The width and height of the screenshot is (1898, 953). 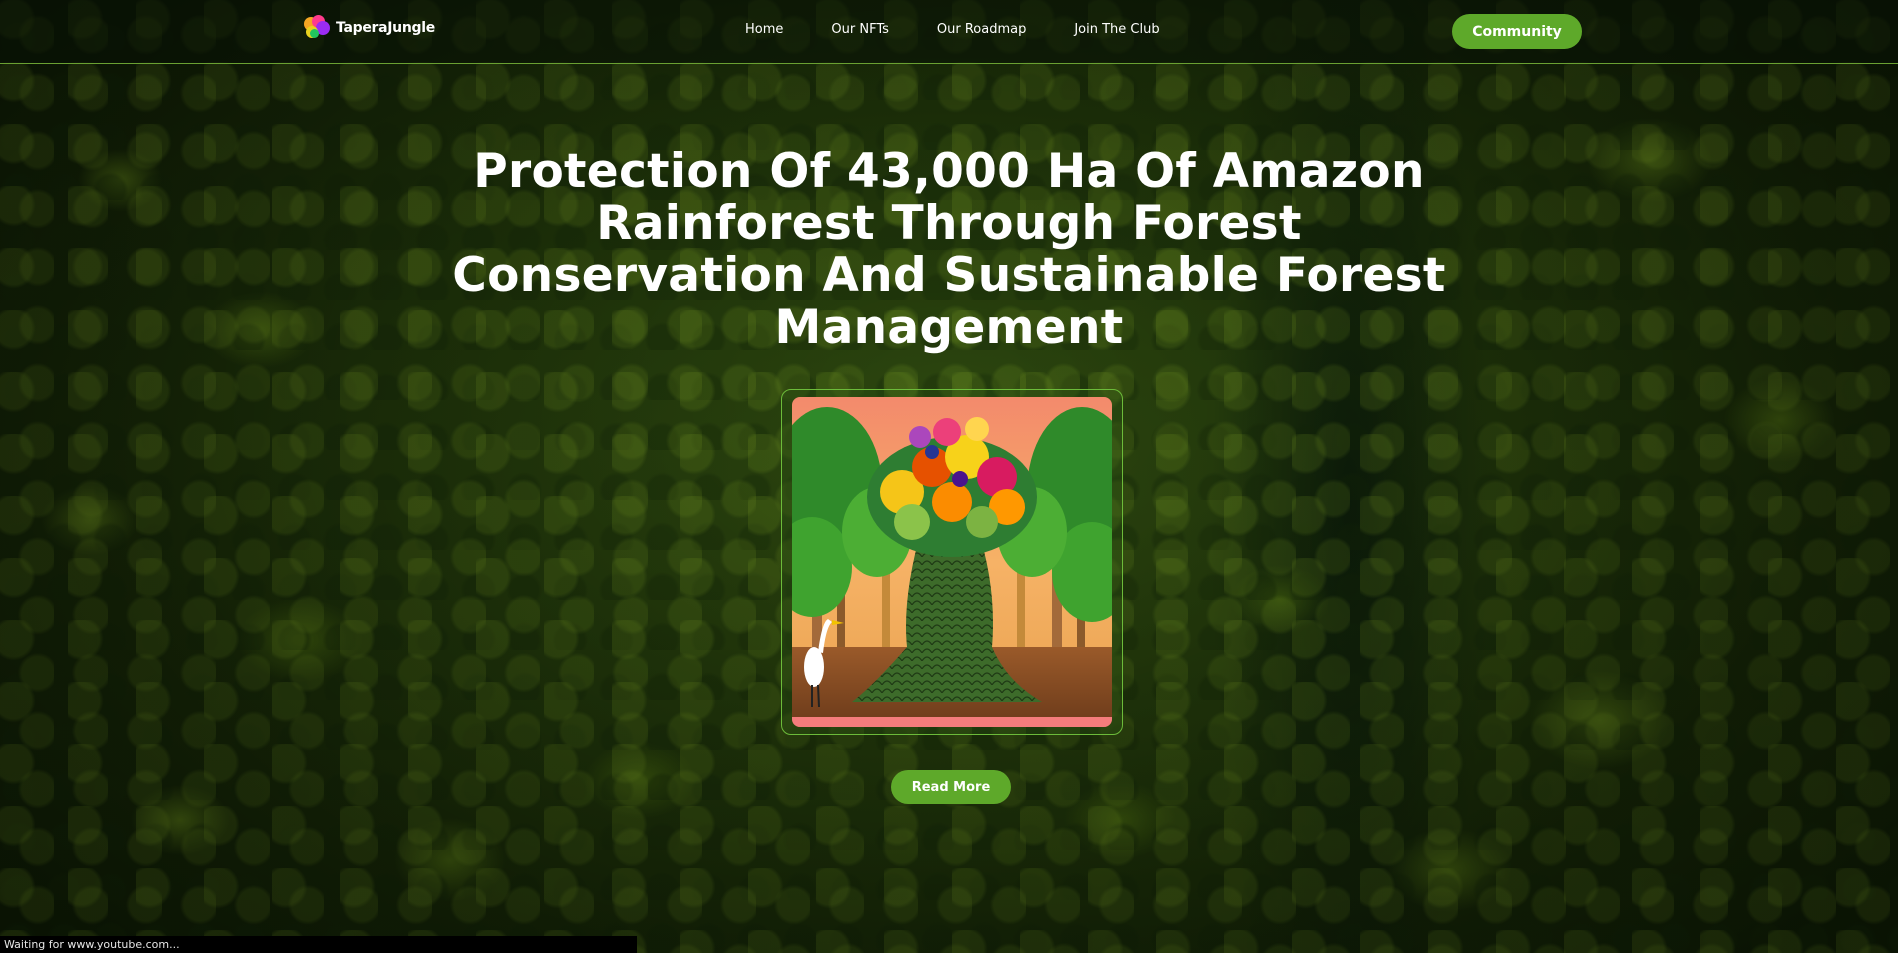 I want to click on colorful-bubbles-logo-icon, so click(x=318, y=28).